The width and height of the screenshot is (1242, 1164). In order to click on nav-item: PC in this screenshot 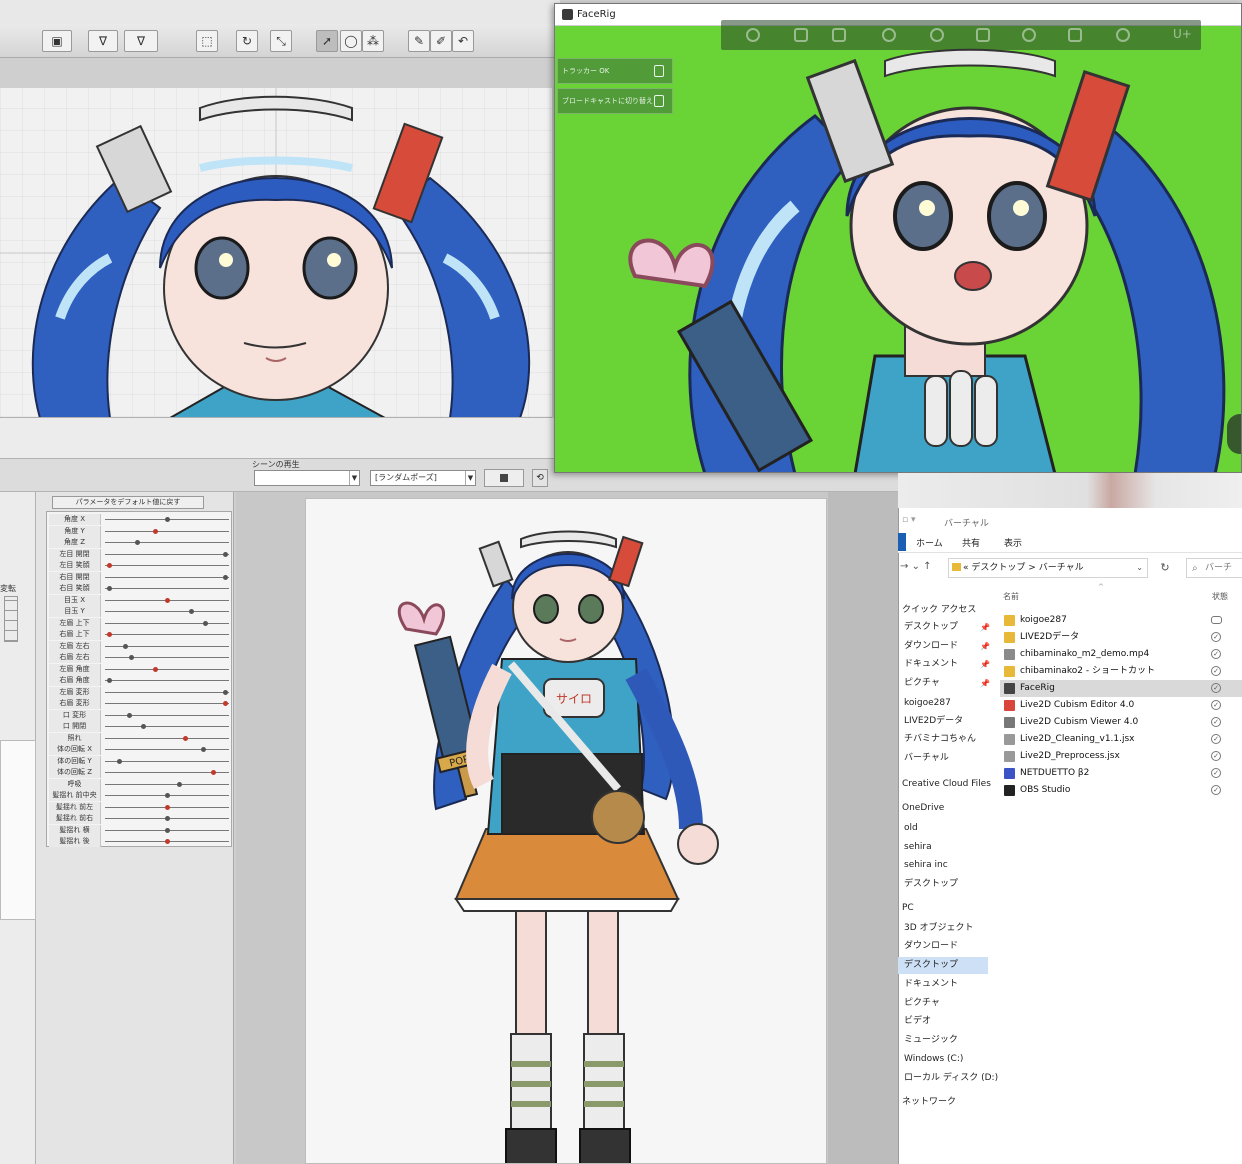, I will do `click(943, 908)`.